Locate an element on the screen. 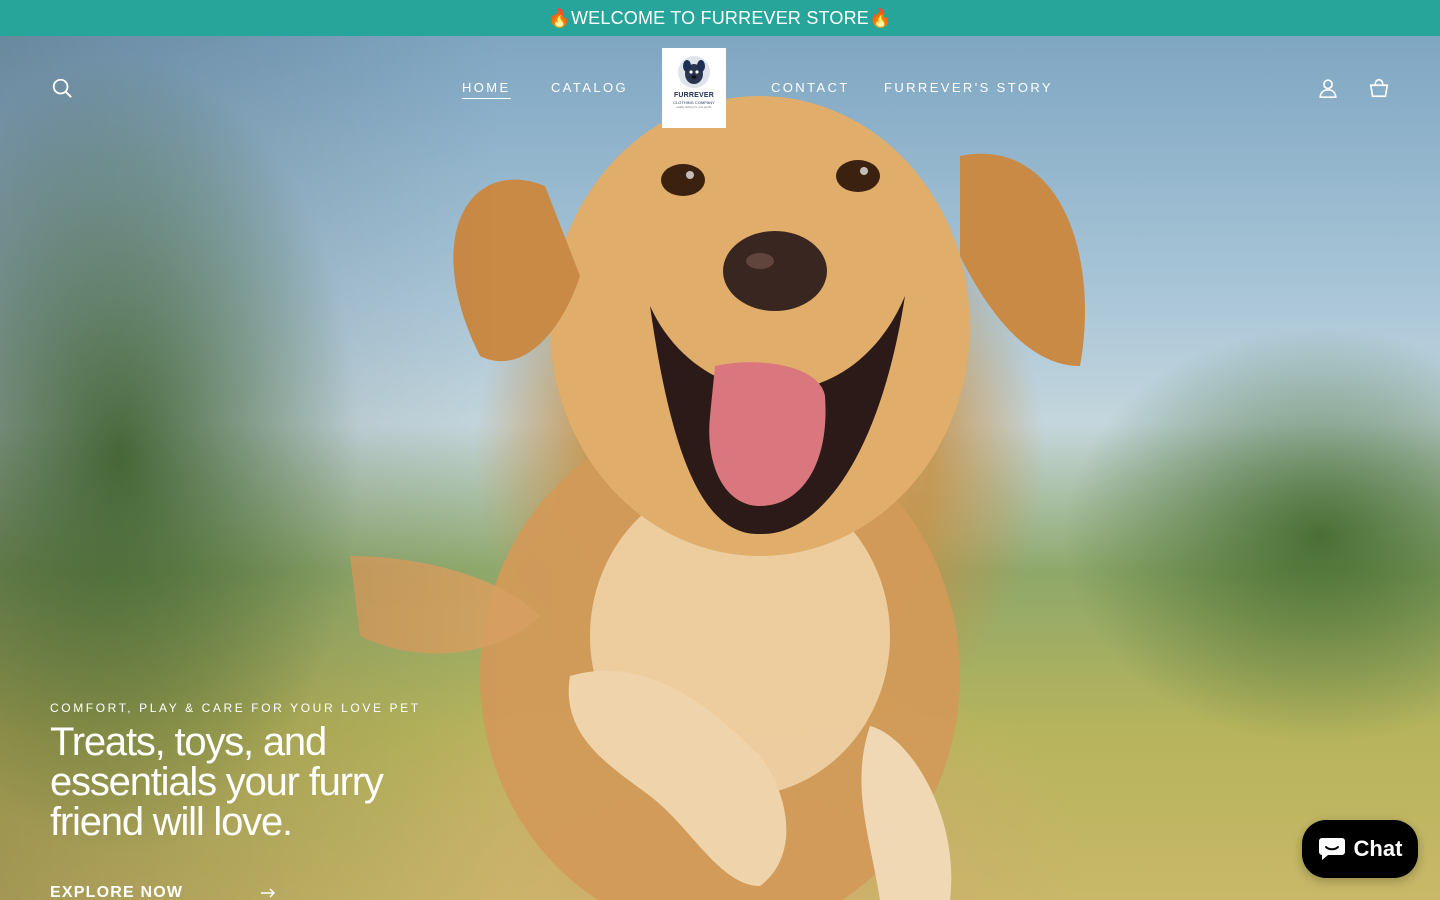 The width and height of the screenshot is (1440, 900). chat-button: Chat is located at coordinates (1360, 849).